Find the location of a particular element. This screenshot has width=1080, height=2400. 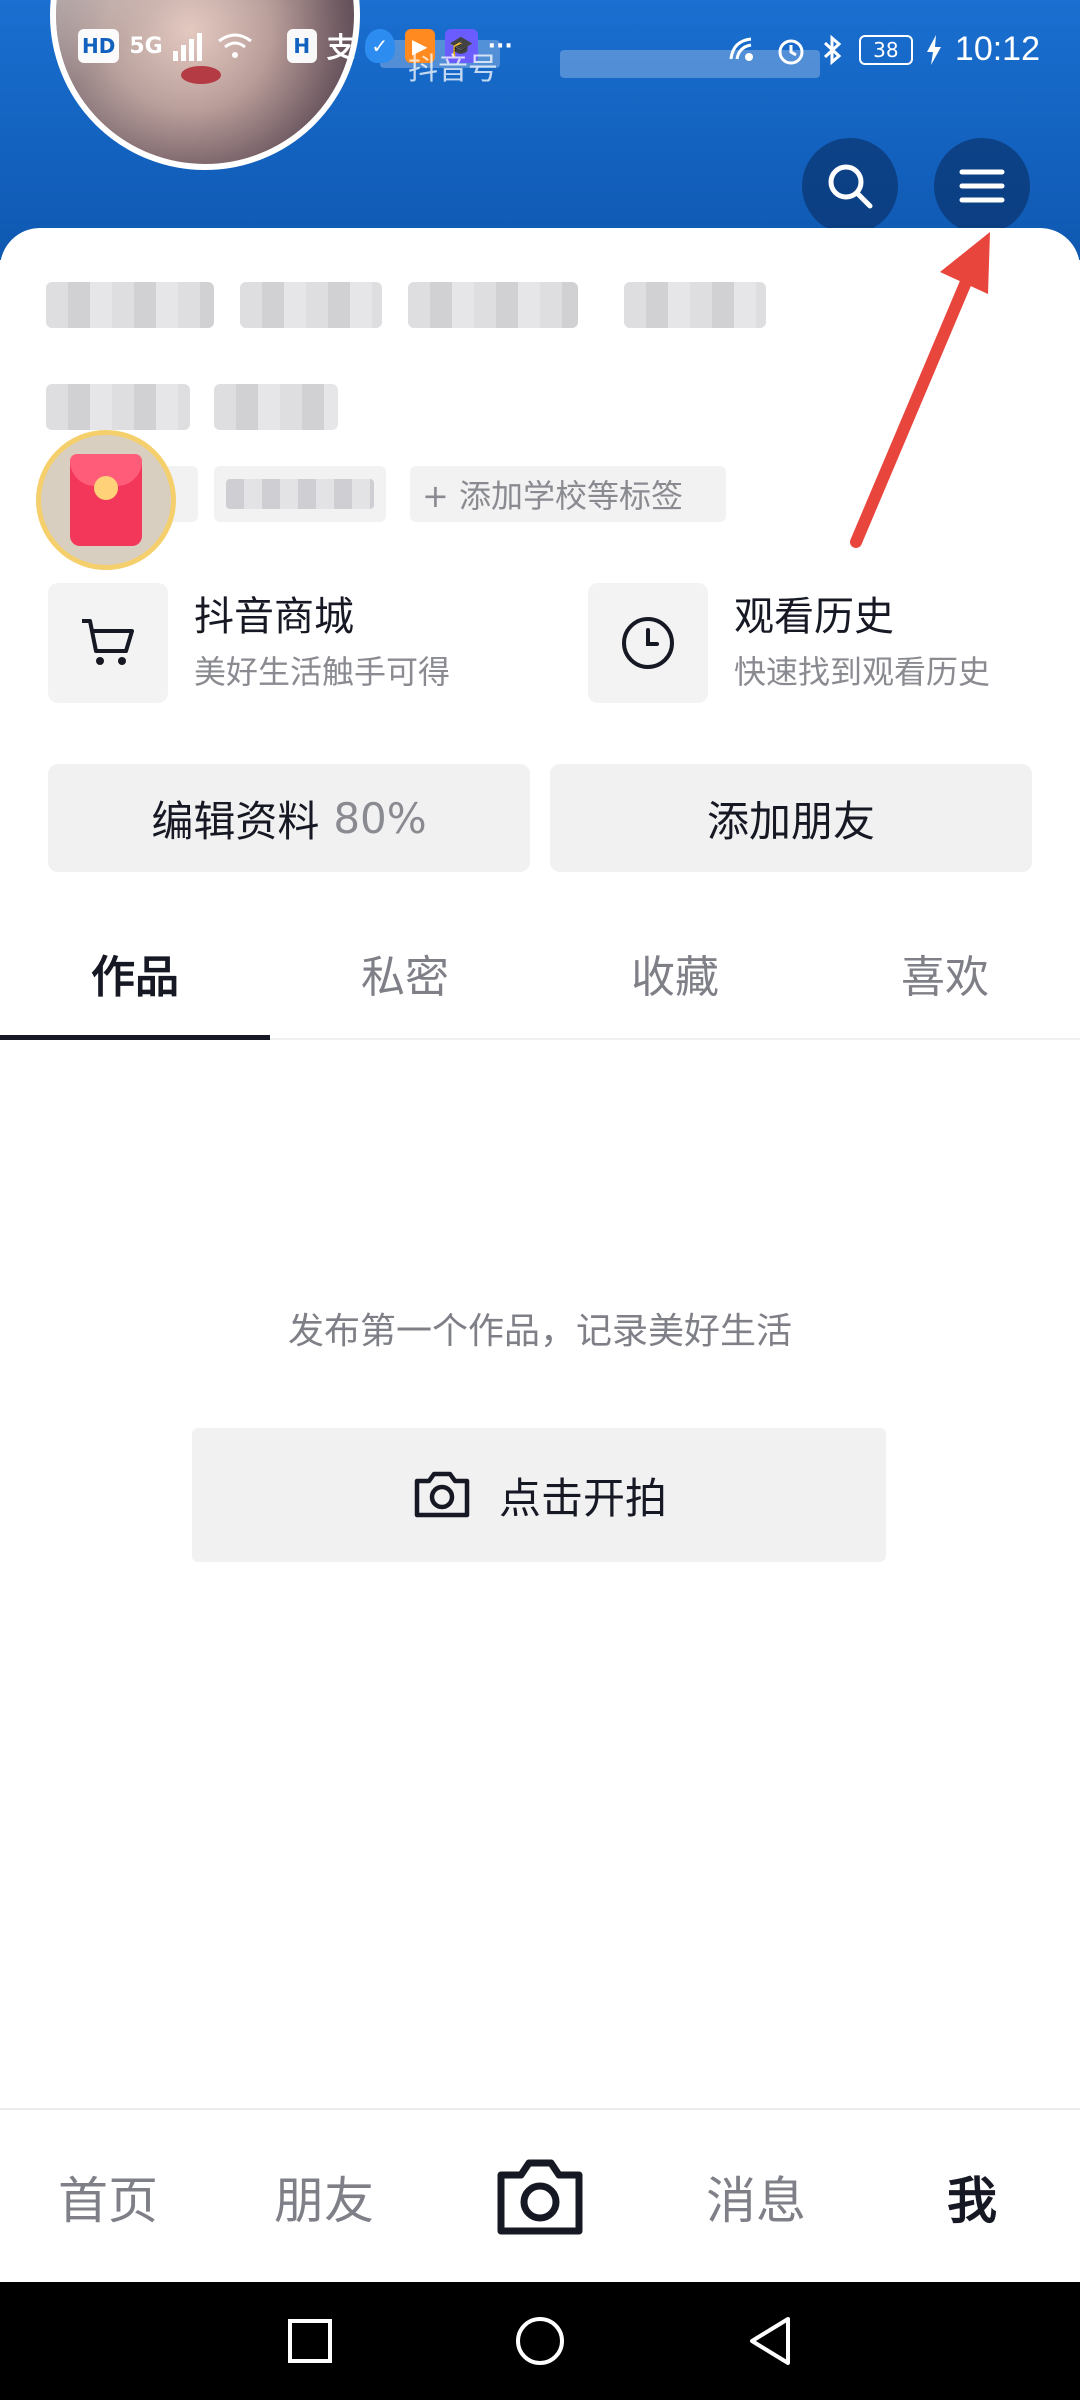

battery-indicator: 38 is located at coordinates (885, 49).